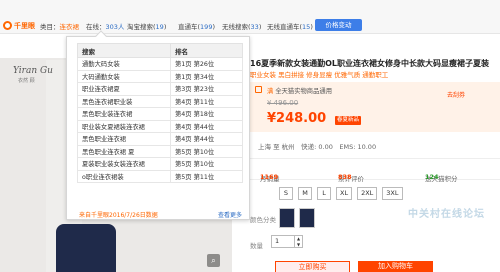 The width and height of the screenshot is (500, 272). What do you see at coordinates (230, 214) in the screenshot?
I see `view-more-link: 查看更多` at bounding box center [230, 214].